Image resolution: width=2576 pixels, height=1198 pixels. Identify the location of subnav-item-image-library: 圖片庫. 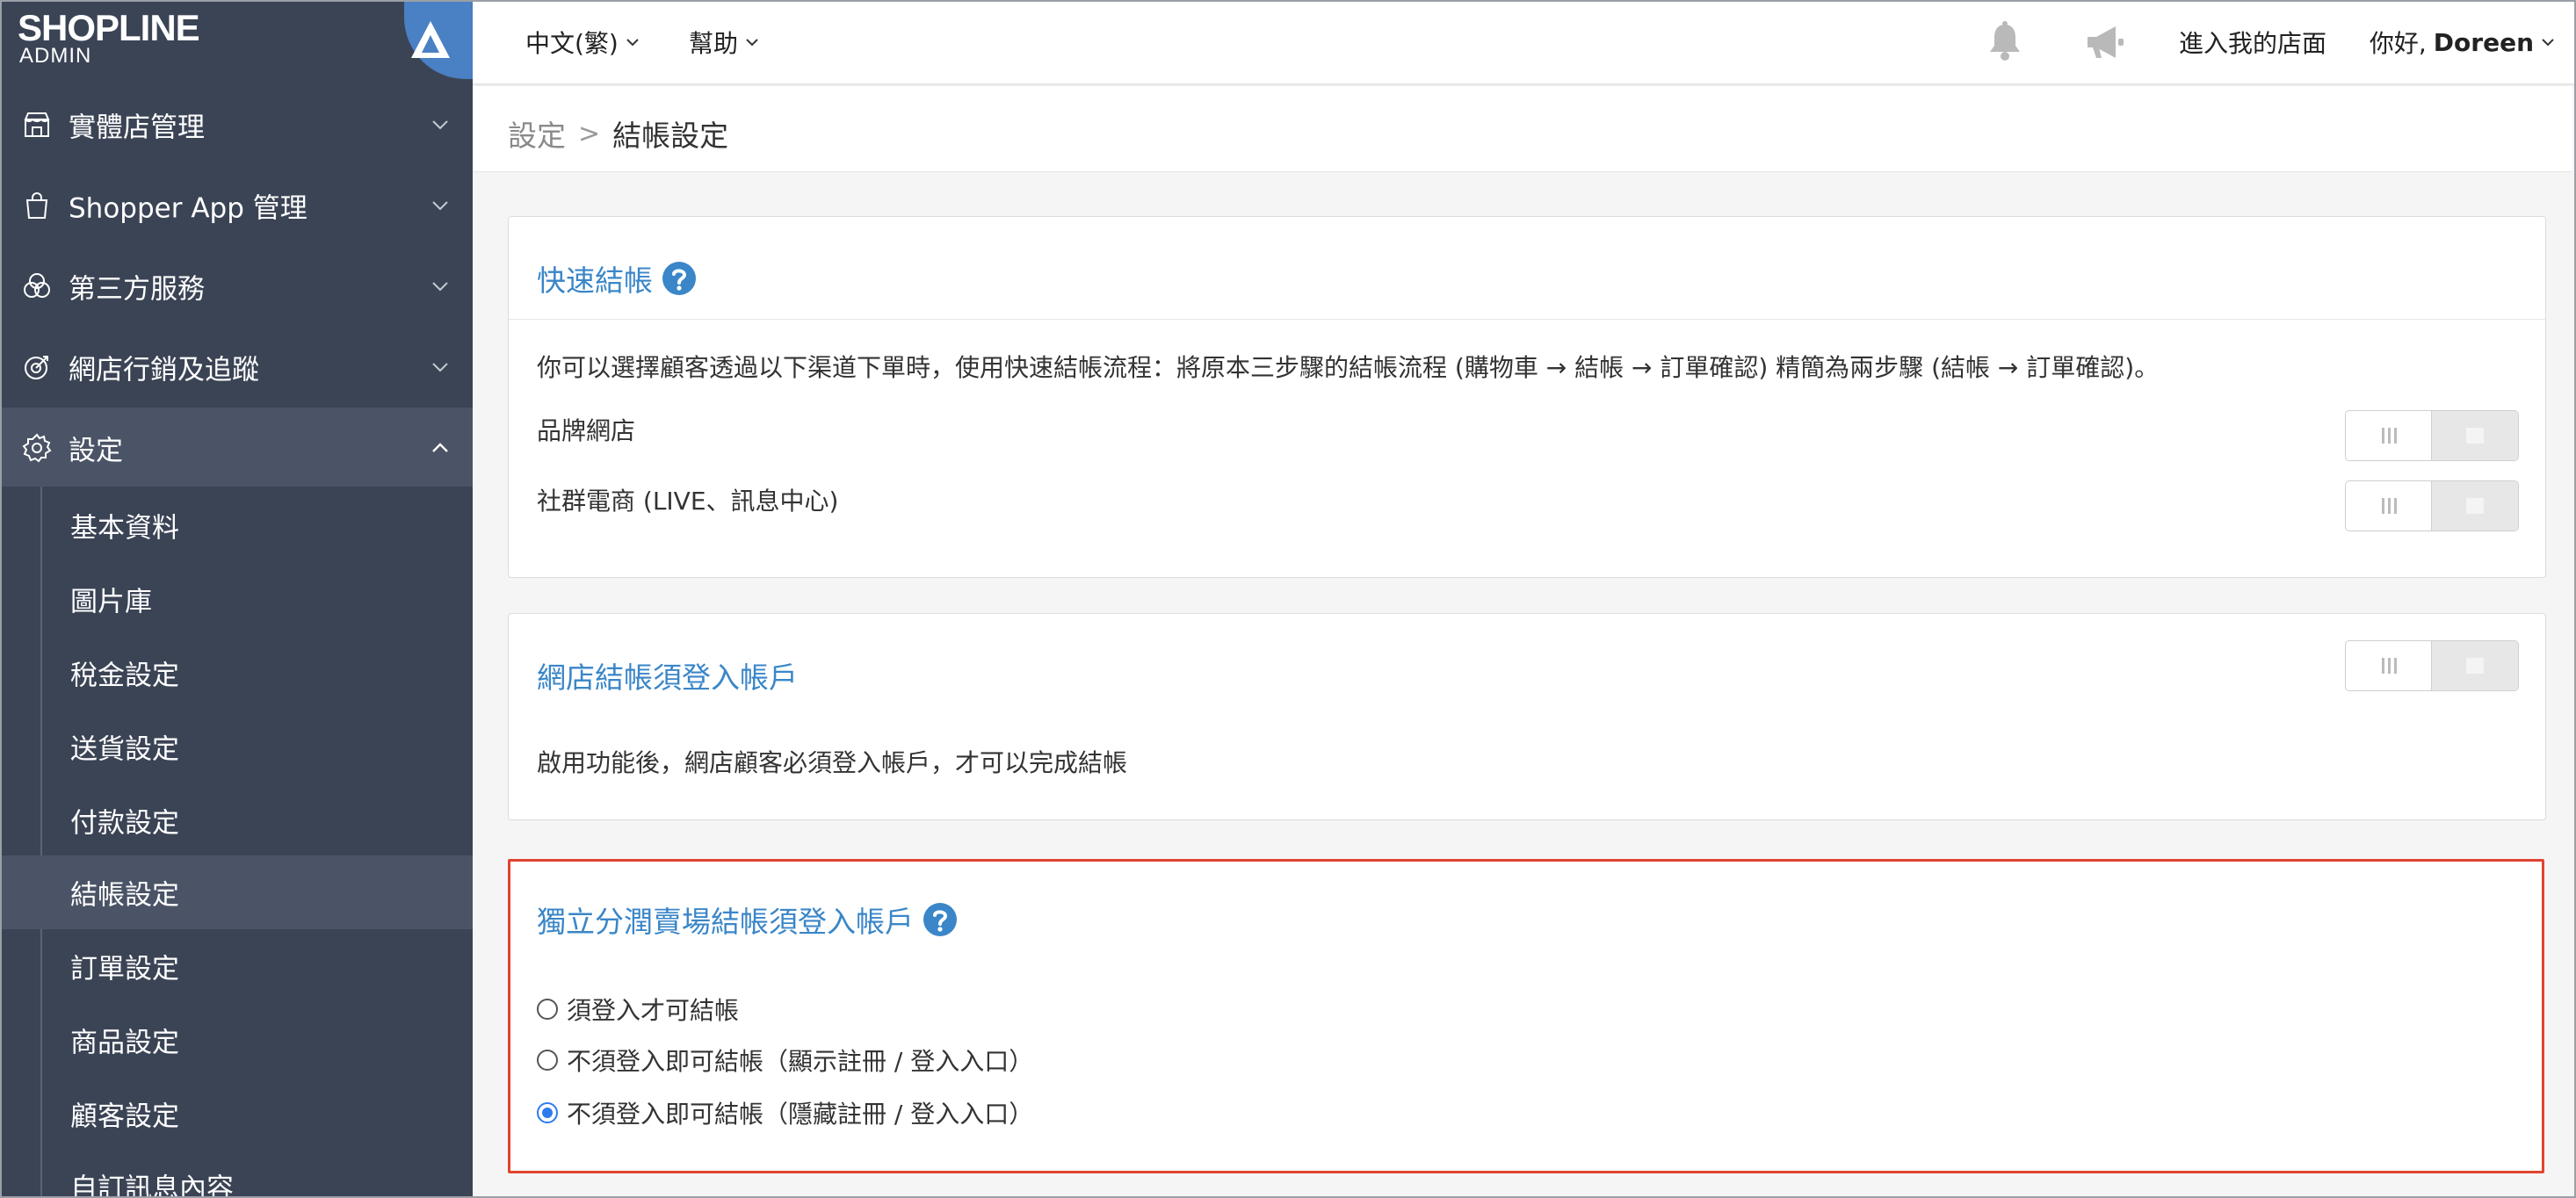
(236, 599).